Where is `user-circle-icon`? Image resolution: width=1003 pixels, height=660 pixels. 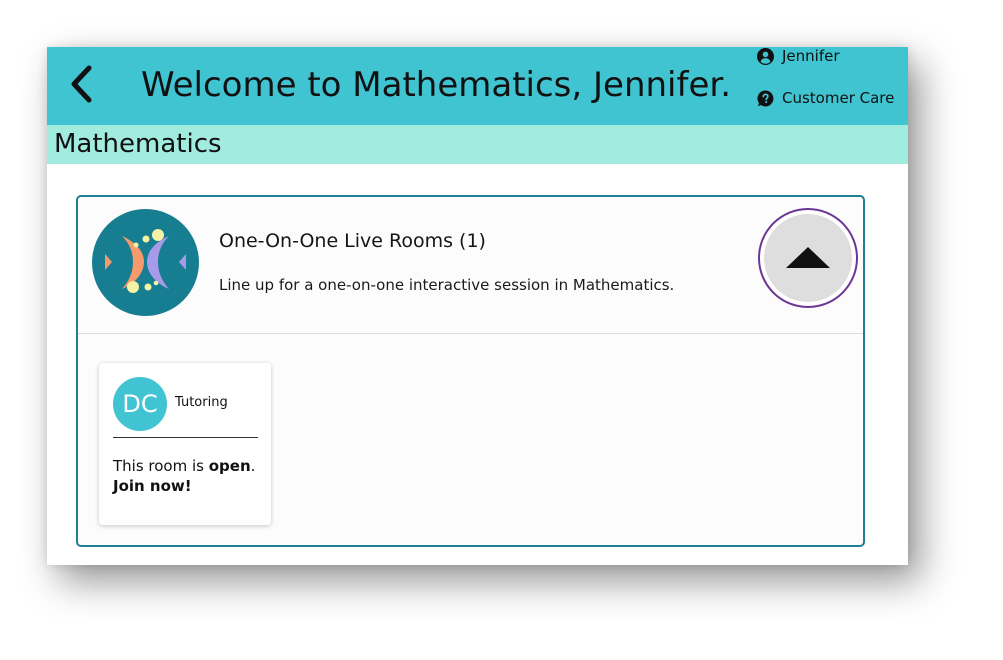 user-circle-icon is located at coordinates (765, 56).